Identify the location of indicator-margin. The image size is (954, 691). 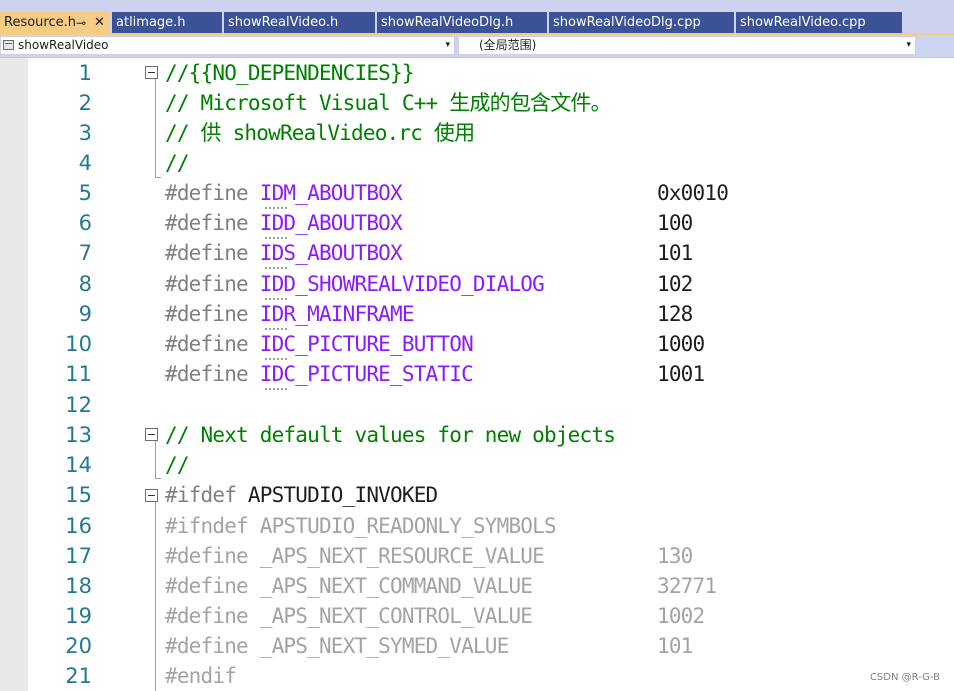
(14, 374).